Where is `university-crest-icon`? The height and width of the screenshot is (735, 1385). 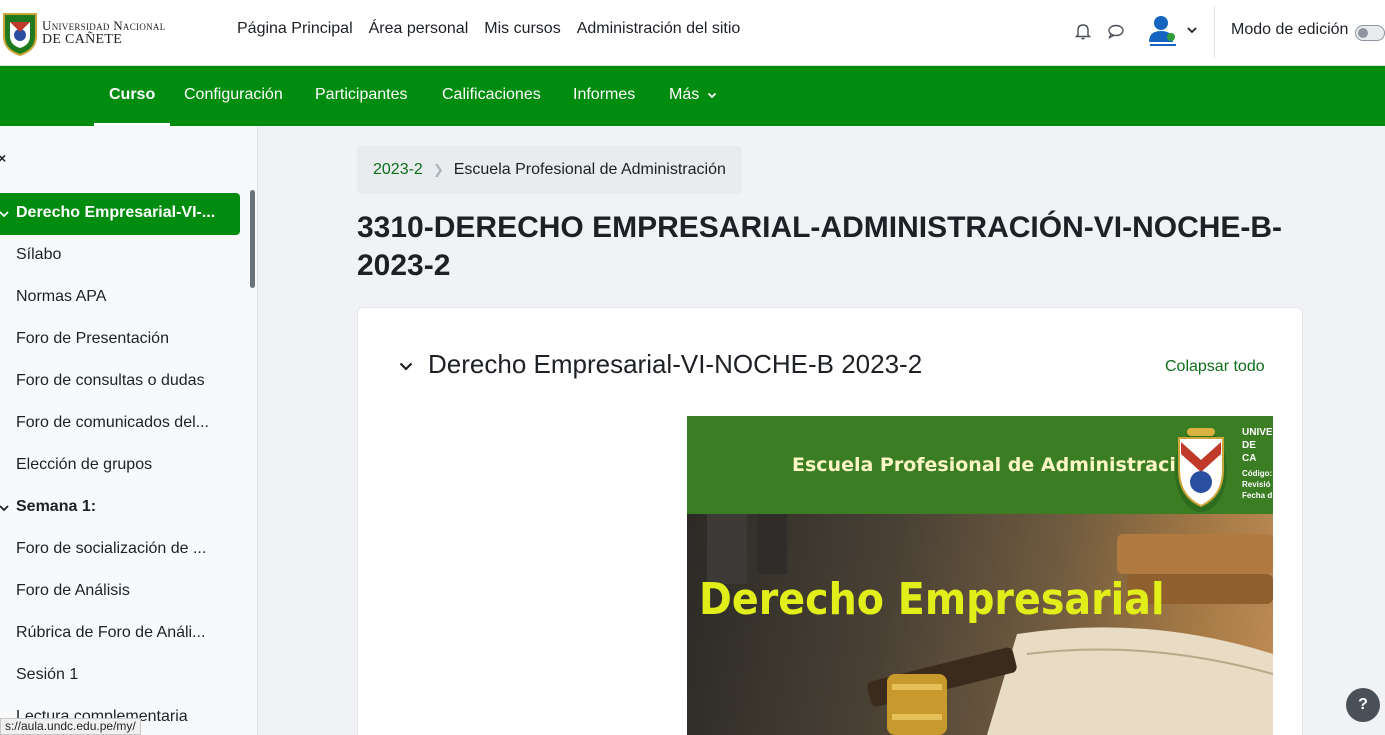
university-crest-icon is located at coordinates (1201, 470).